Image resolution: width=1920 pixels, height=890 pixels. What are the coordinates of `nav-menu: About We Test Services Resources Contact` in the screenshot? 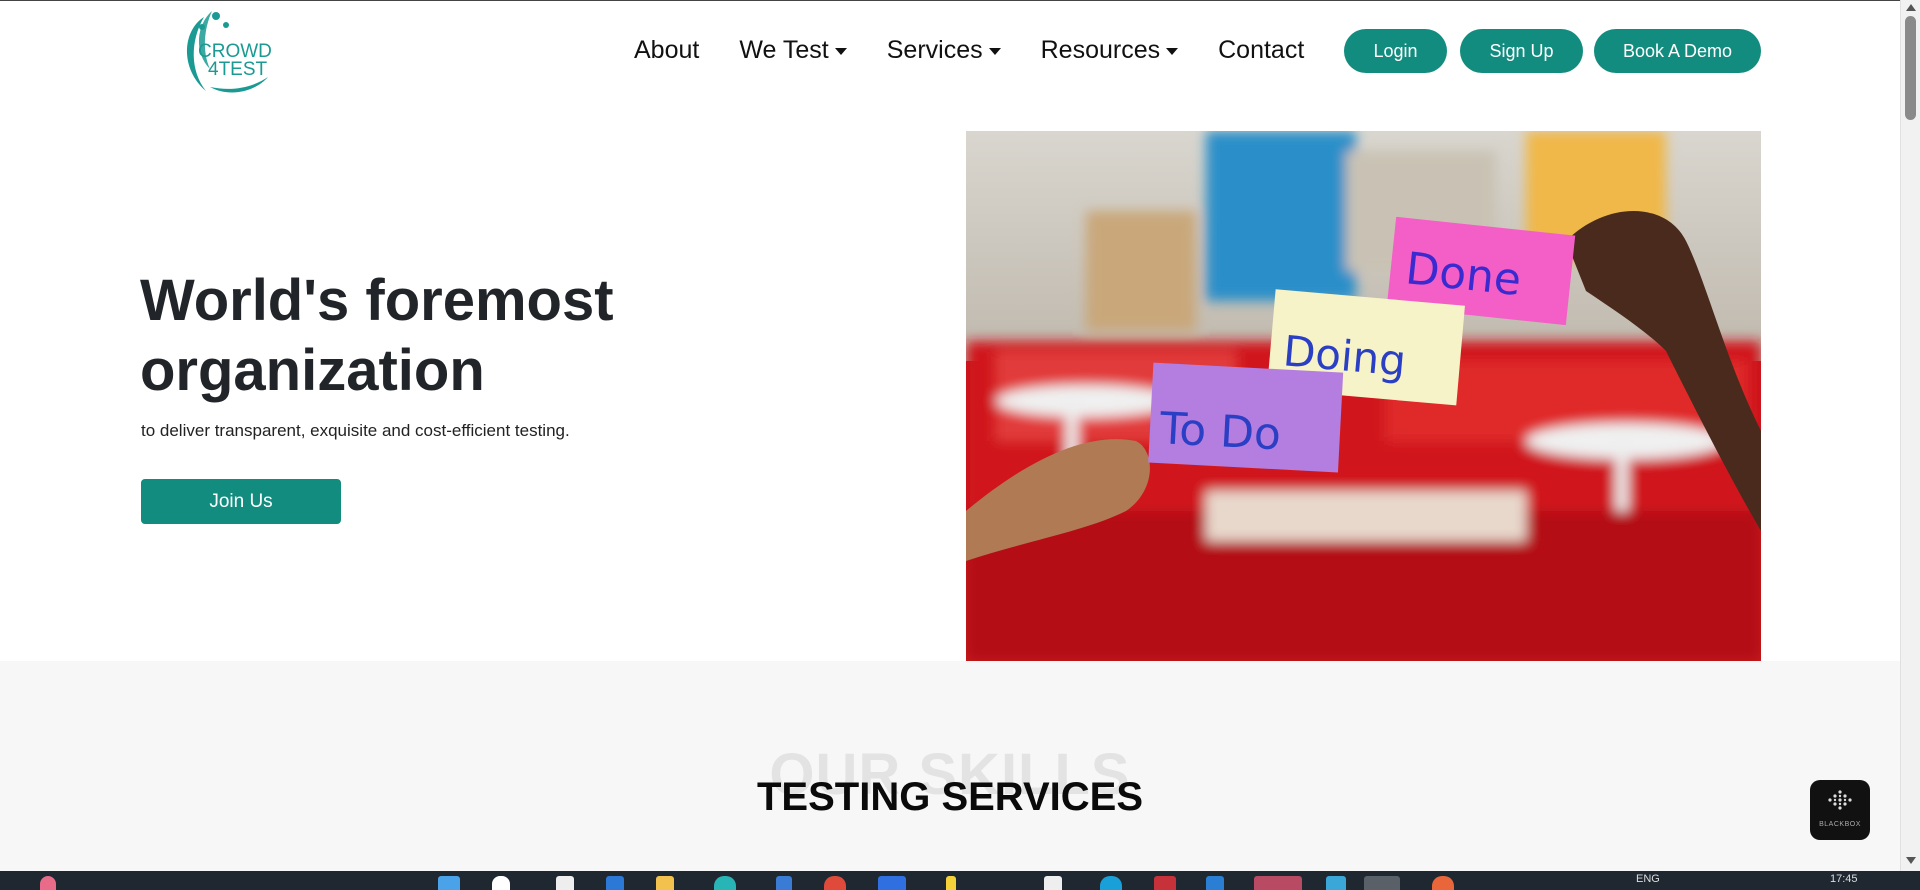 It's located at (989, 50).